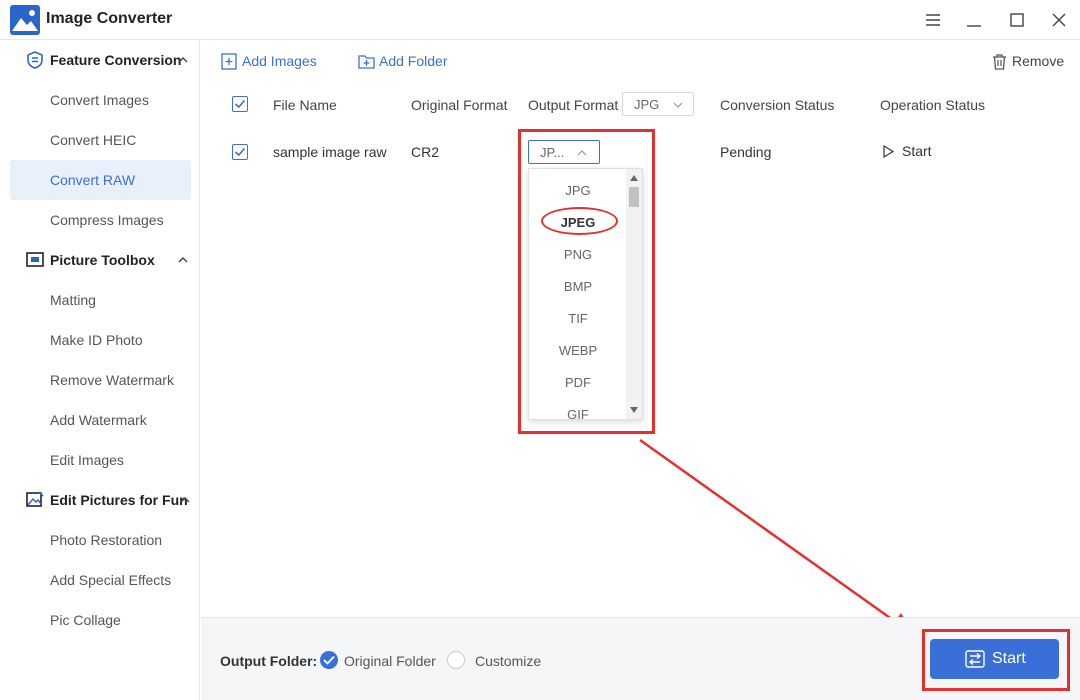 The width and height of the screenshot is (1080, 700). Describe the element at coordinates (540, 20) in the screenshot. I see `title-bar: Image Converter` at that location.